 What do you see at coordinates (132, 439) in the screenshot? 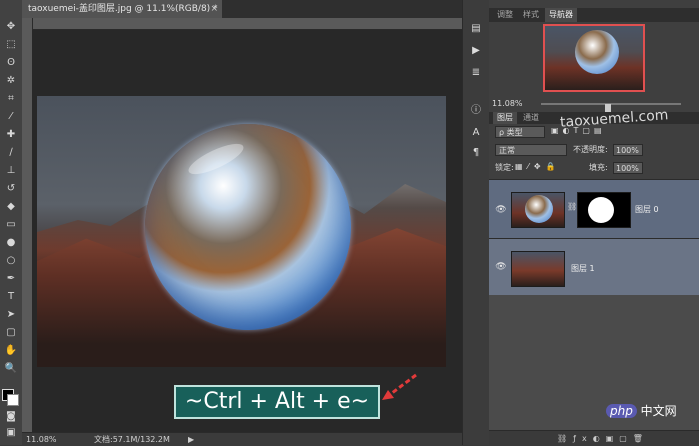
I see `status-doc-size: 文档:57.1M/132.2M` at bounding box center [132, 439].